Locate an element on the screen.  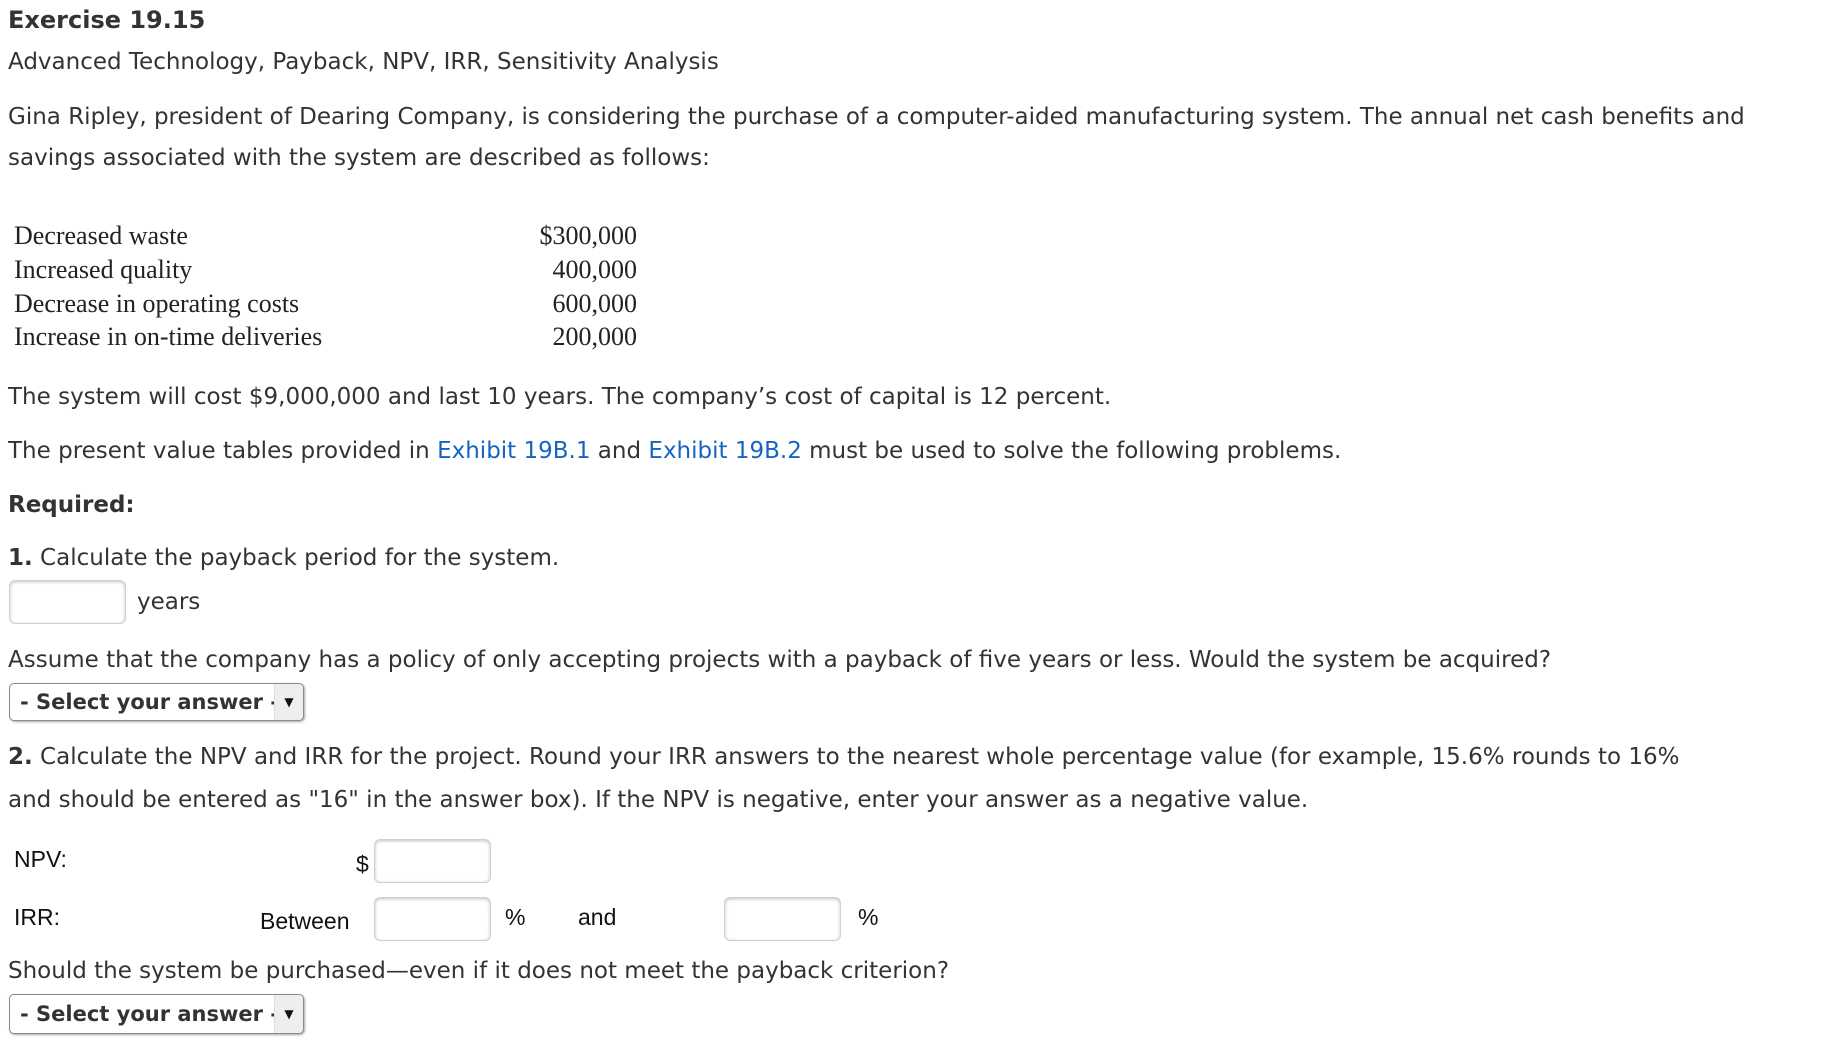
irr-percent-symbol-1: % is located at coordinates (515, 917).